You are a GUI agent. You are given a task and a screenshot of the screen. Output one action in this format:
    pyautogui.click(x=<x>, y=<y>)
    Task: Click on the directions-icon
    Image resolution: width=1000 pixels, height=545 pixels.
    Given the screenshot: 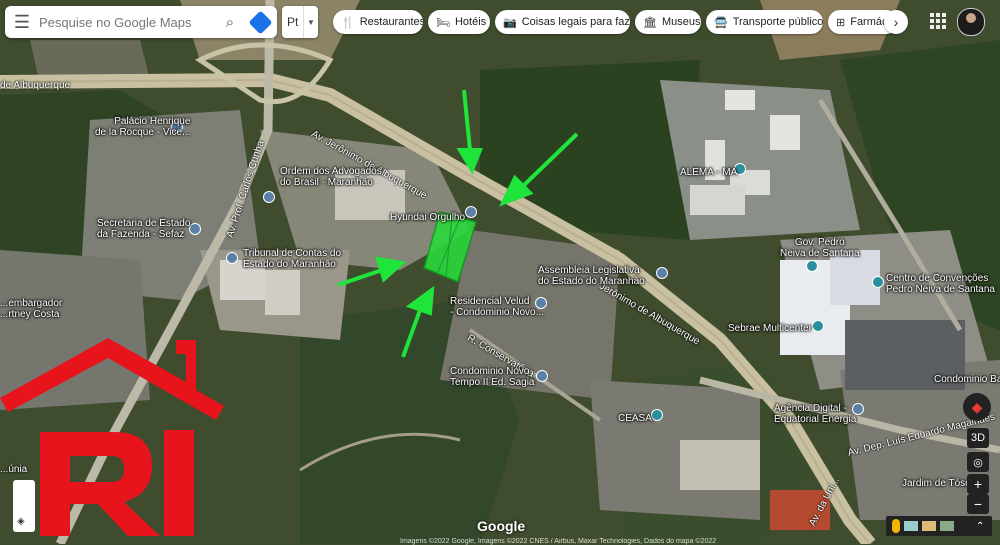 What is the action you would take?
    pyautogui.click(x=260, y=22)
    